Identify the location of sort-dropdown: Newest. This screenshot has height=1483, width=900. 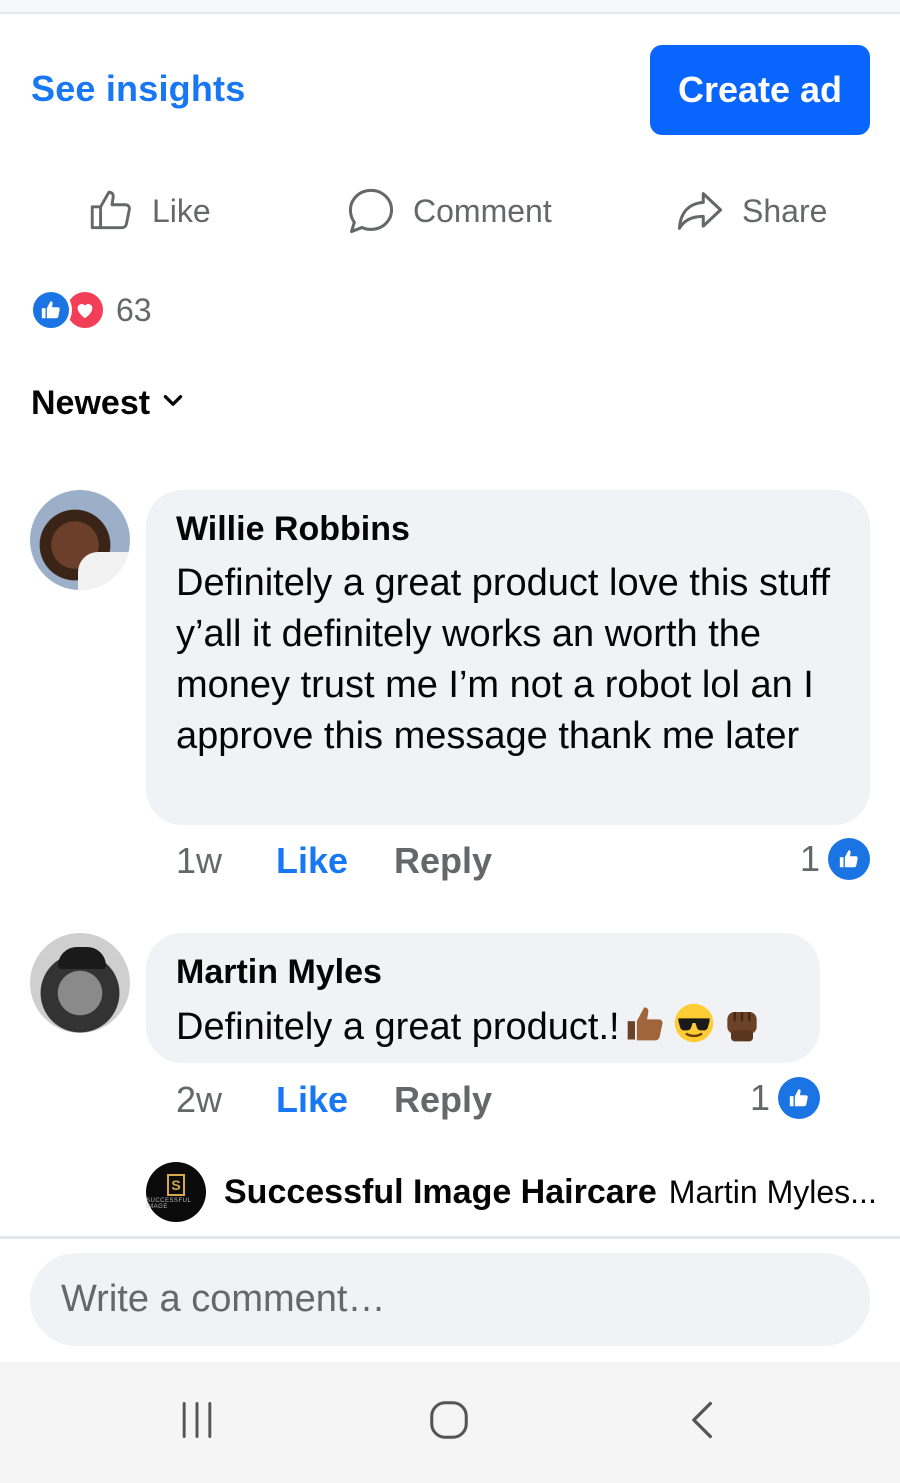
(108, 403).